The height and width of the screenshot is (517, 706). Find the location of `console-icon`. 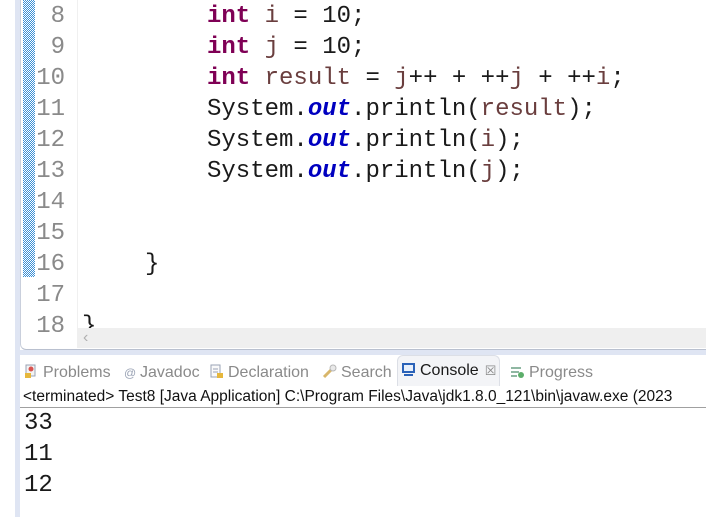

console-icon is located at coordinates (408, 367).